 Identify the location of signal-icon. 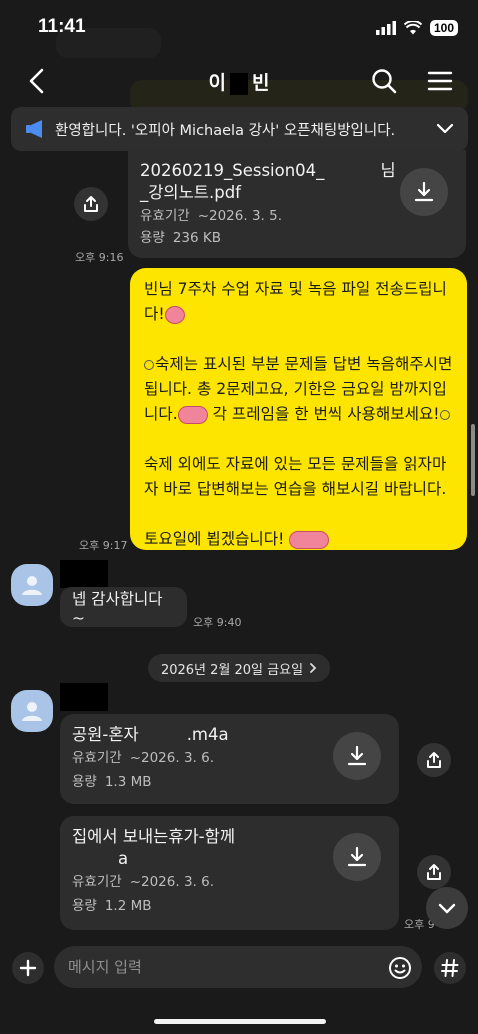
(385, 28).